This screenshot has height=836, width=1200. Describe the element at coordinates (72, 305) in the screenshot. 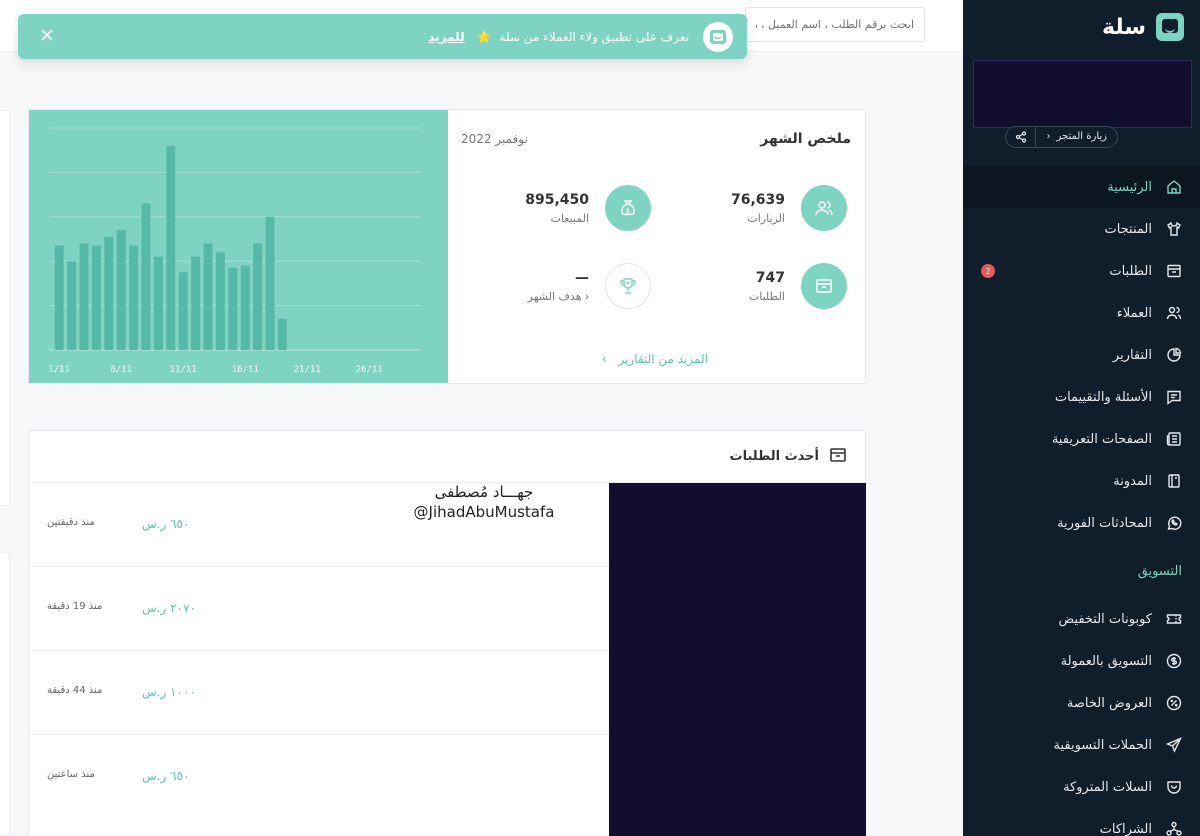

I see `chart-bar-2/11` at that location.